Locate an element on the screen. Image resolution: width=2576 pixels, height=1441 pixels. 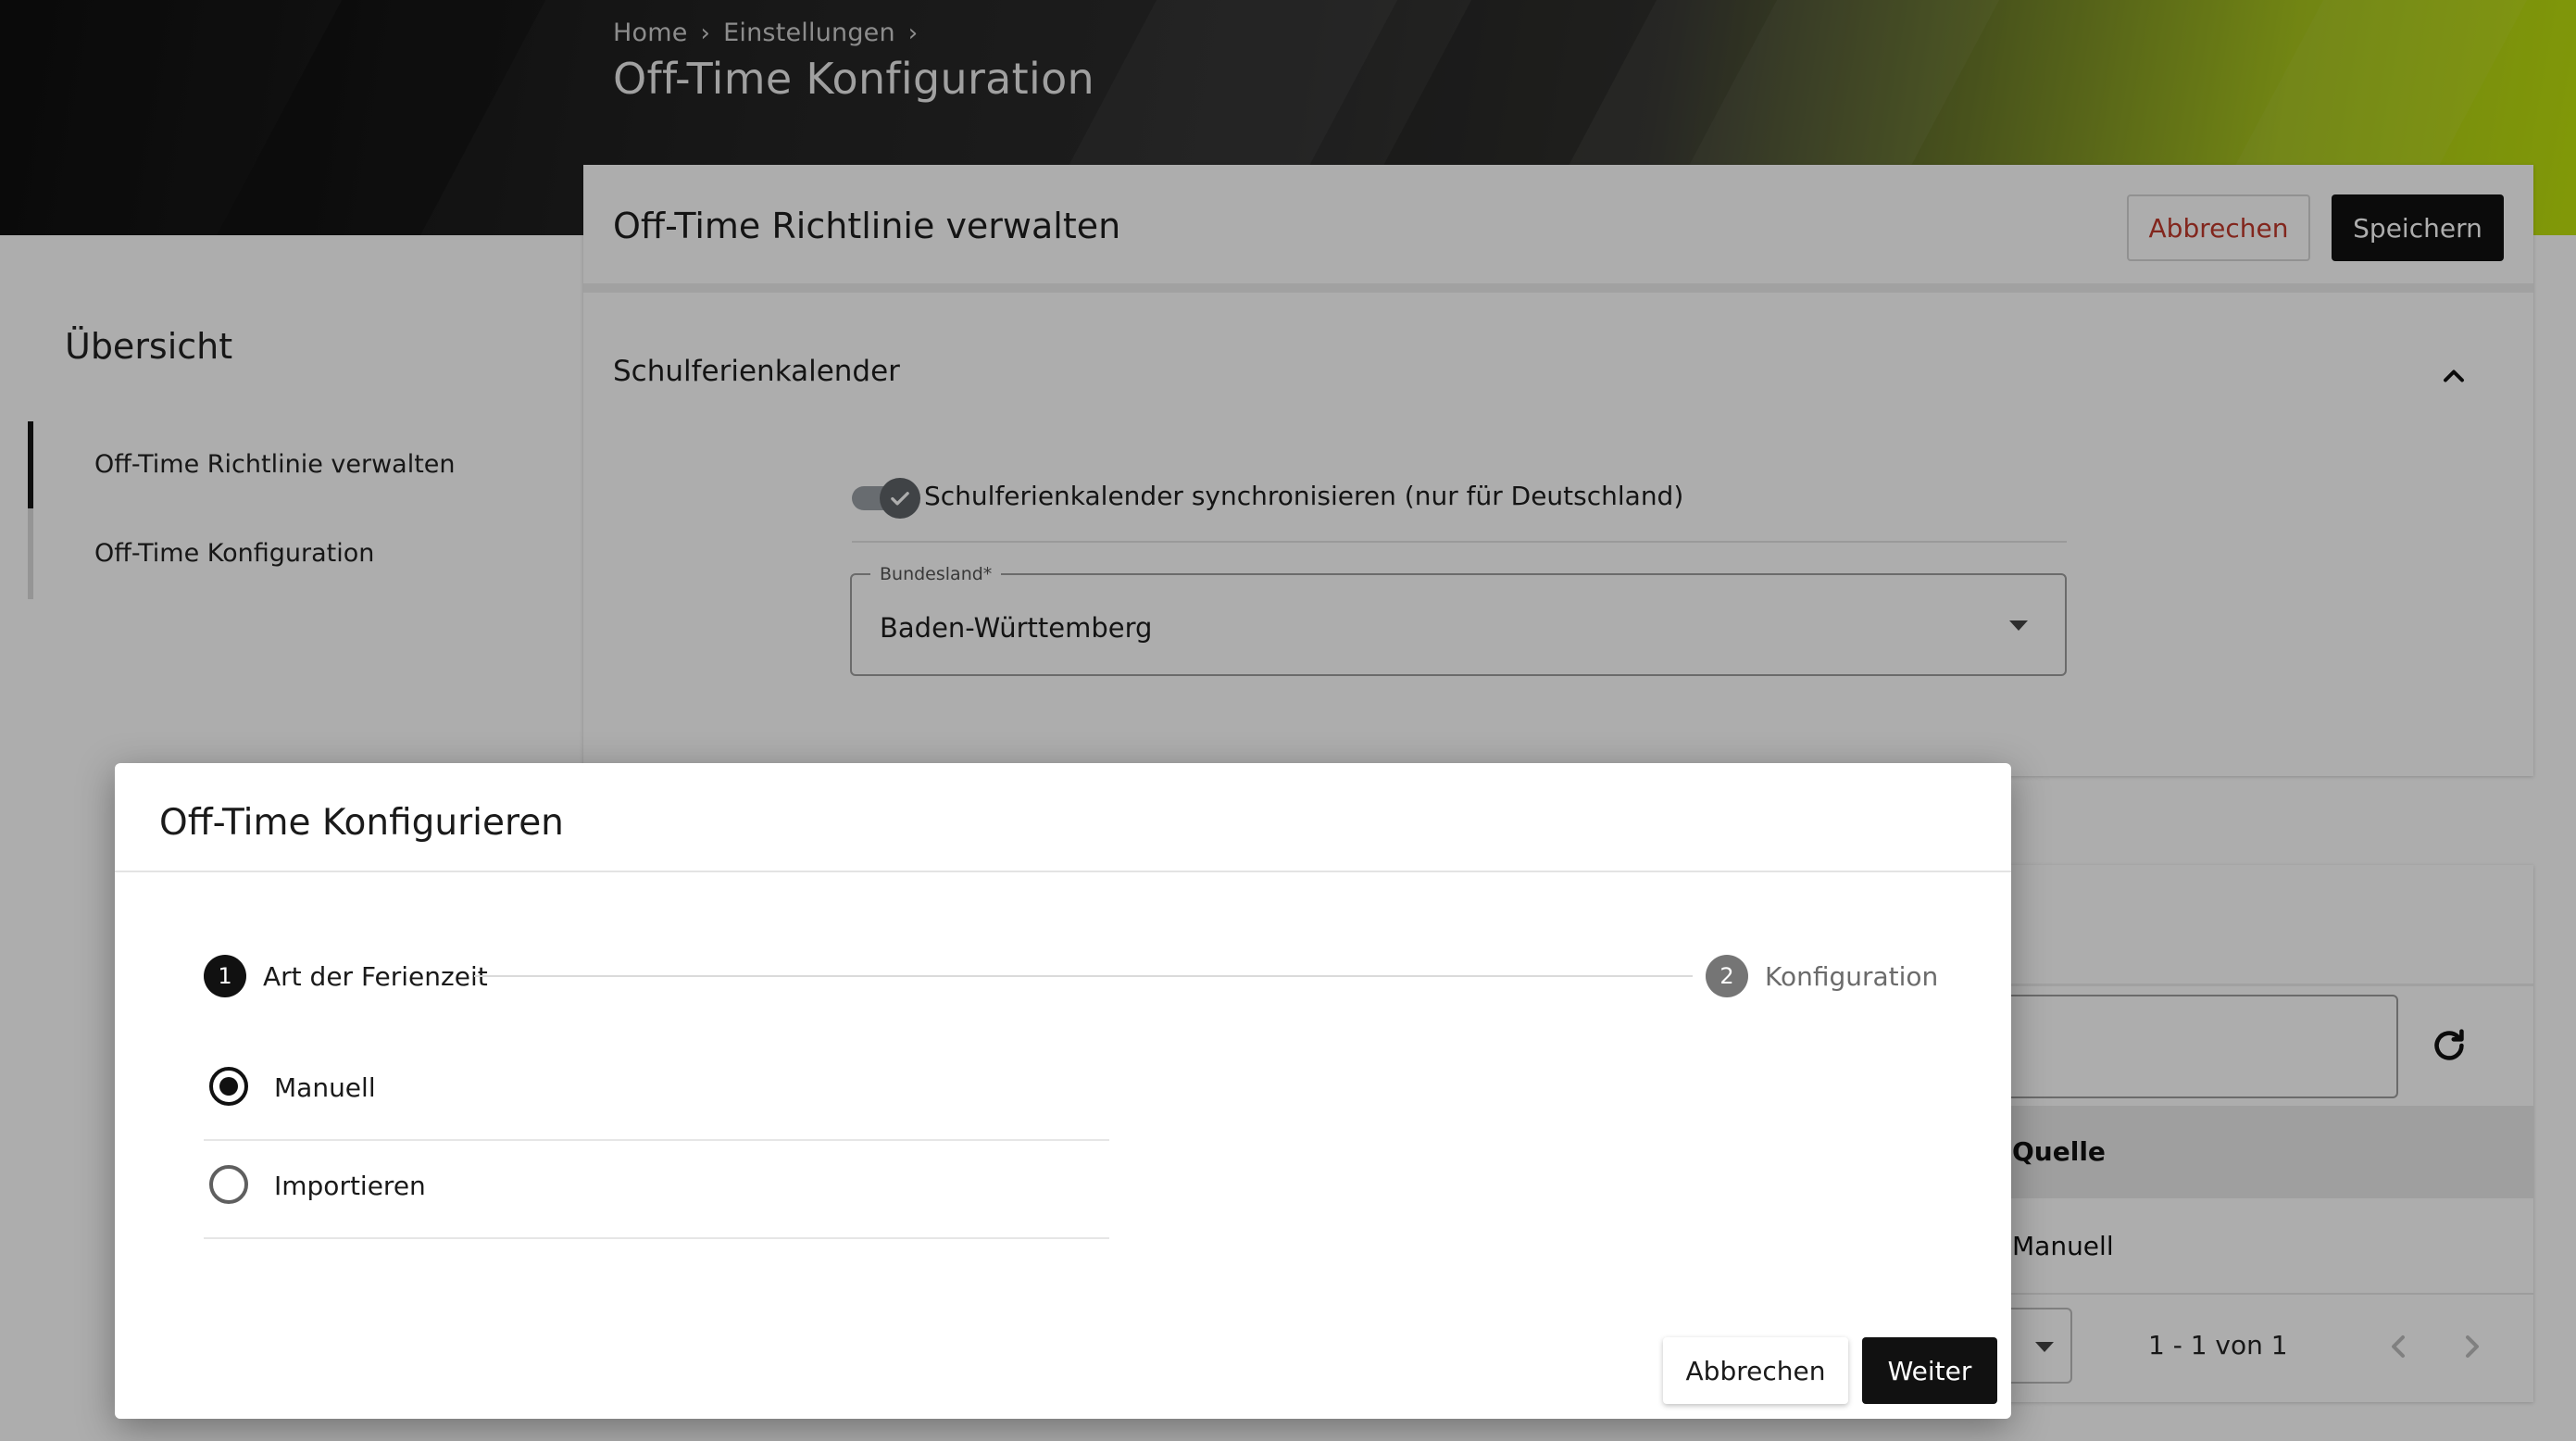
radio-selected-dot is located at coordinates (228, 1086).